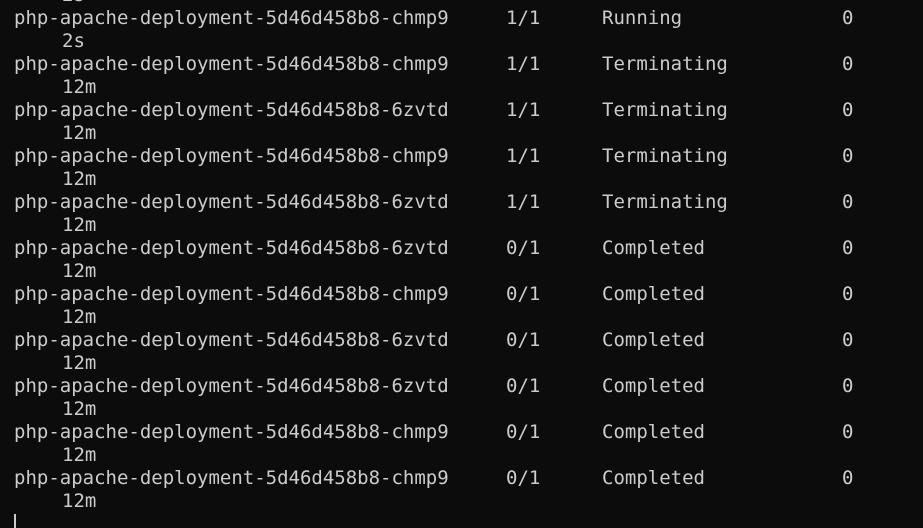 This screenshot has height=528, width=923. Describe the element at coordinates (15, 521) in the screenshot. I see `text-cursor` at that location.